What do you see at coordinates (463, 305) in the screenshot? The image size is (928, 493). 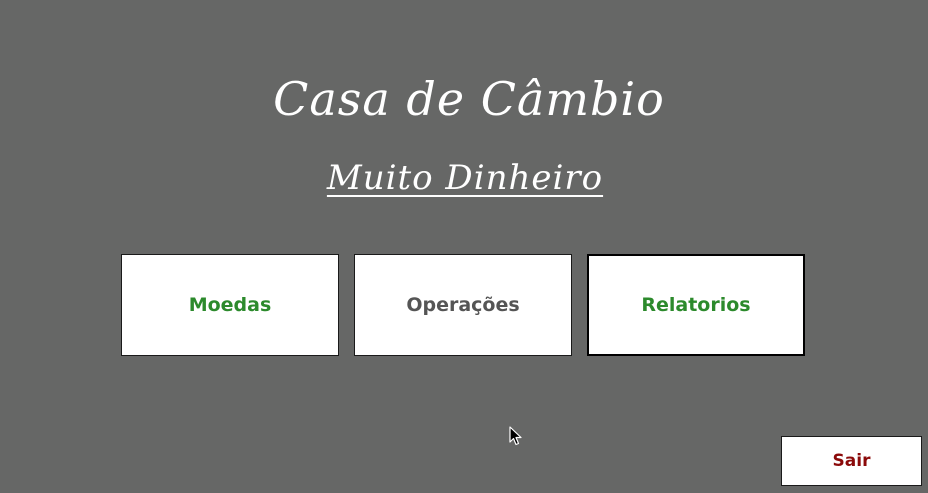 I see `operacoes-button: Operações` at bounding box center [463, 305].